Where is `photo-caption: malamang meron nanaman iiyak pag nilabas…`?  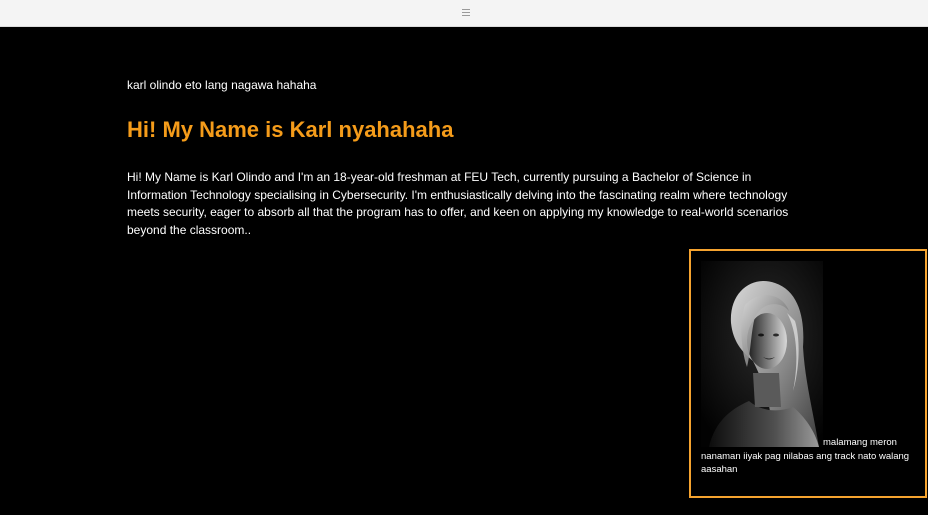
photo-caption: malamang meron nanaman iiyak pag nilabas… is located at coordinates (805, 456).